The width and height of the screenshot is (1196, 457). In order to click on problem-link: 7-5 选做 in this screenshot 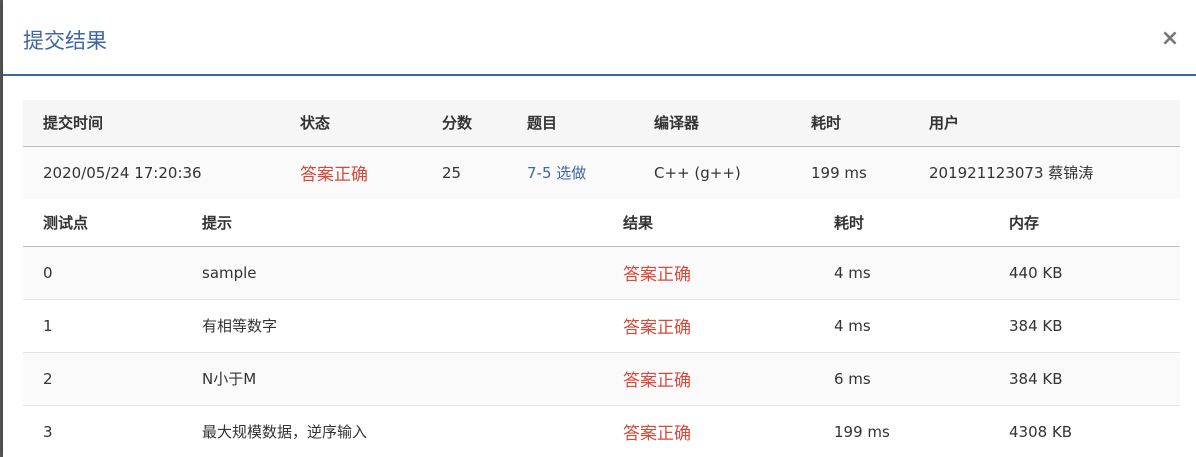, I will do `click(570, 172)`.